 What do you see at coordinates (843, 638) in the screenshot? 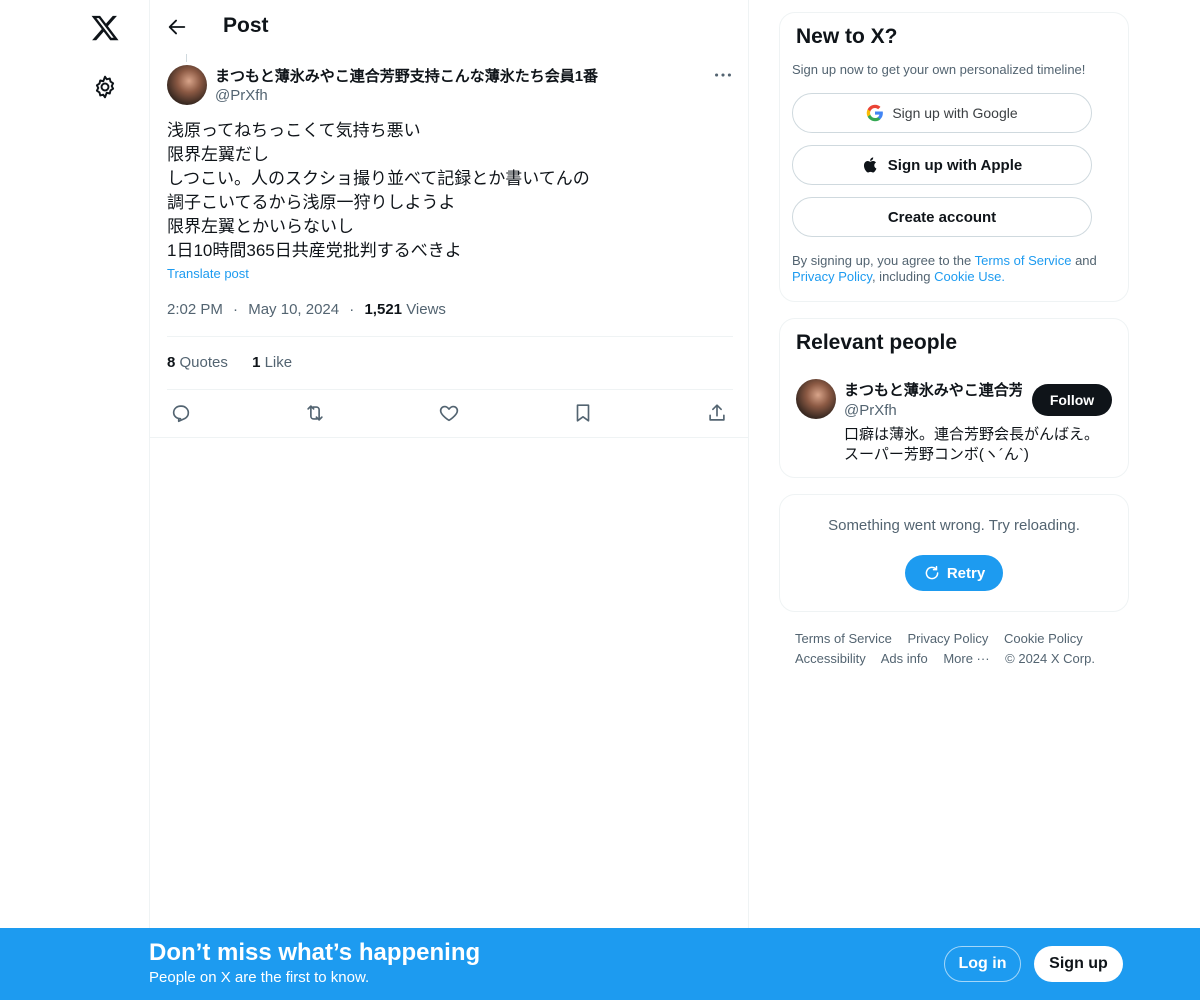
I see `footer-terms-link: Terms of Service` at bounding box center [843, 638].